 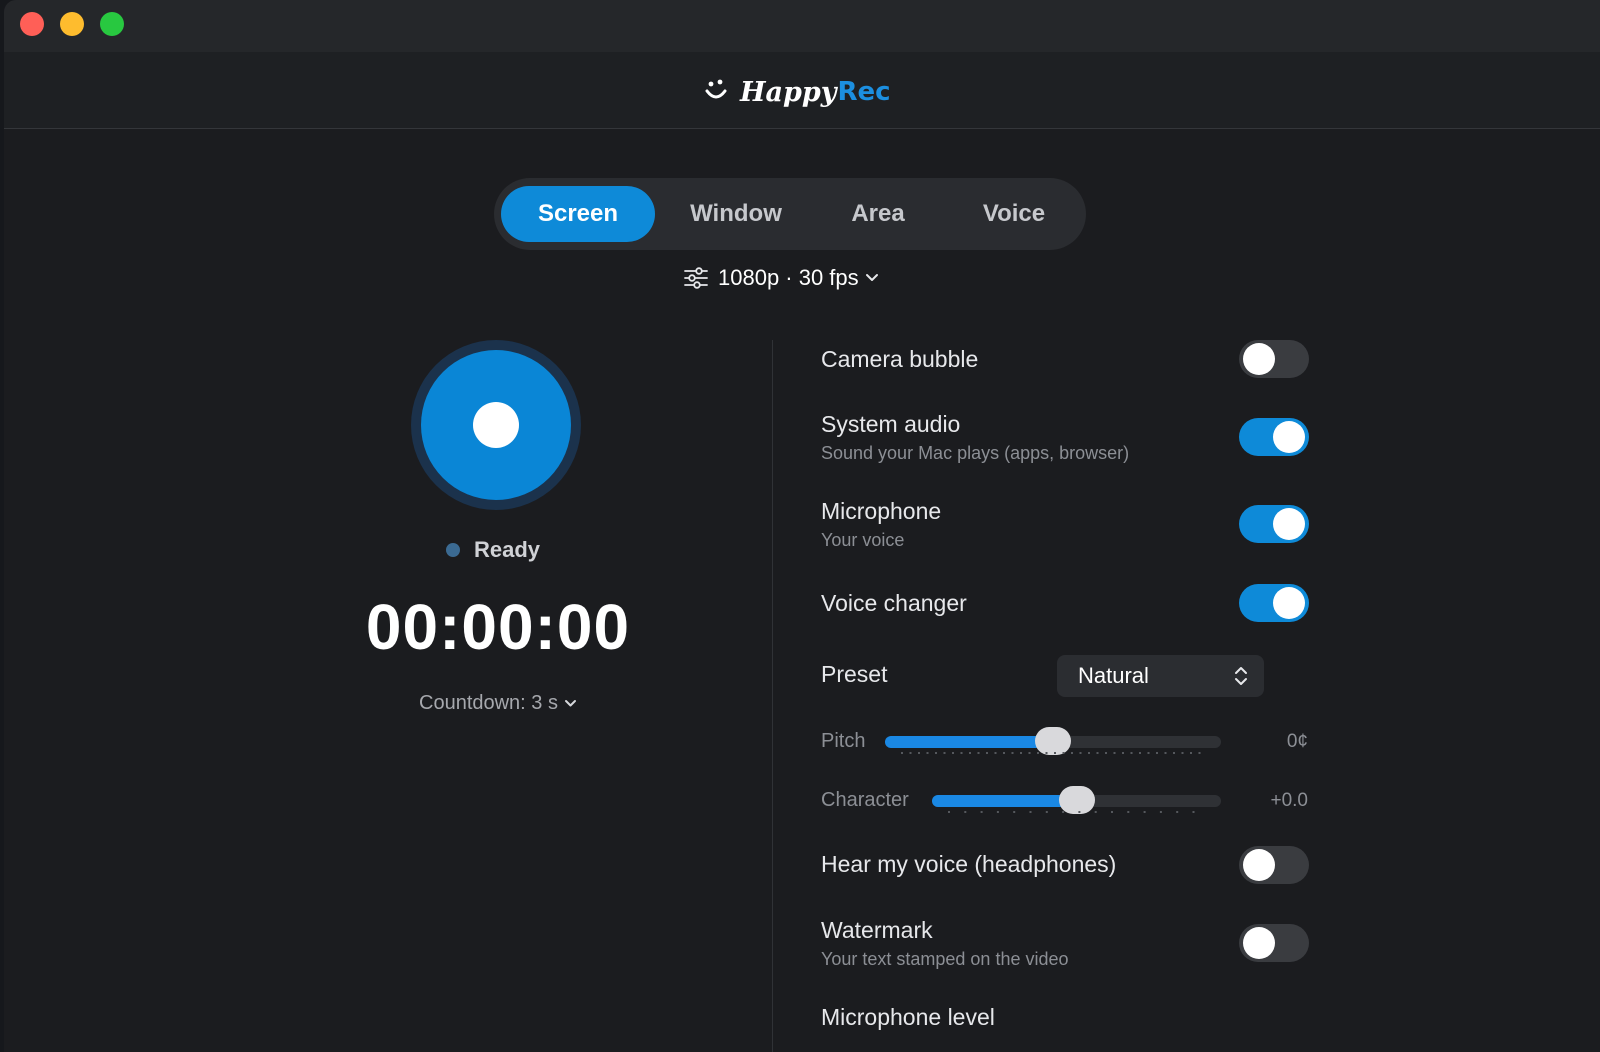 I want to click on close-window-button, so click(x=32, y=24).